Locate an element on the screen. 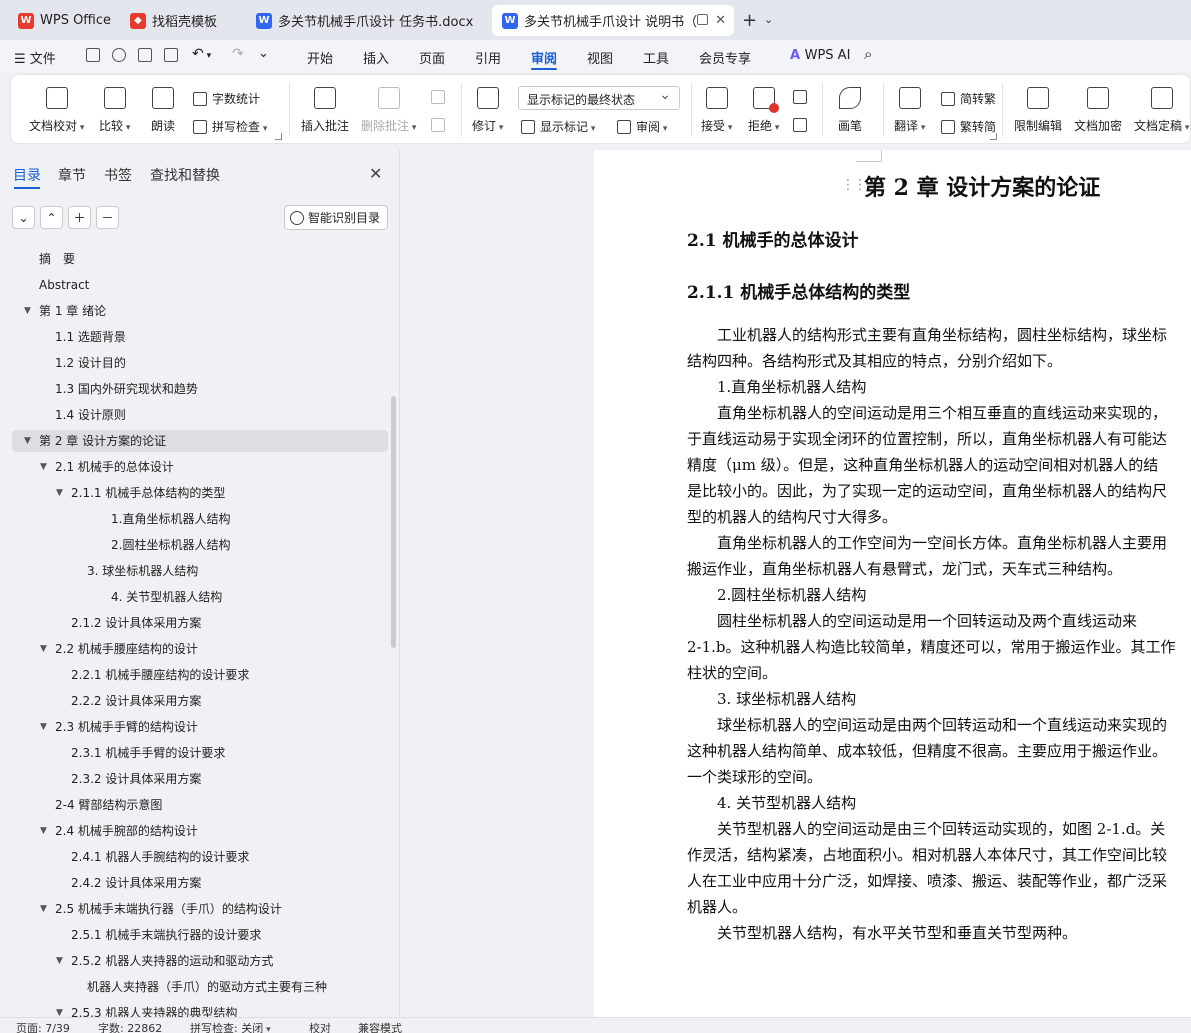  toc-item: 2.圆柱坐标机器人结构 is located at coordinates (200, 545).